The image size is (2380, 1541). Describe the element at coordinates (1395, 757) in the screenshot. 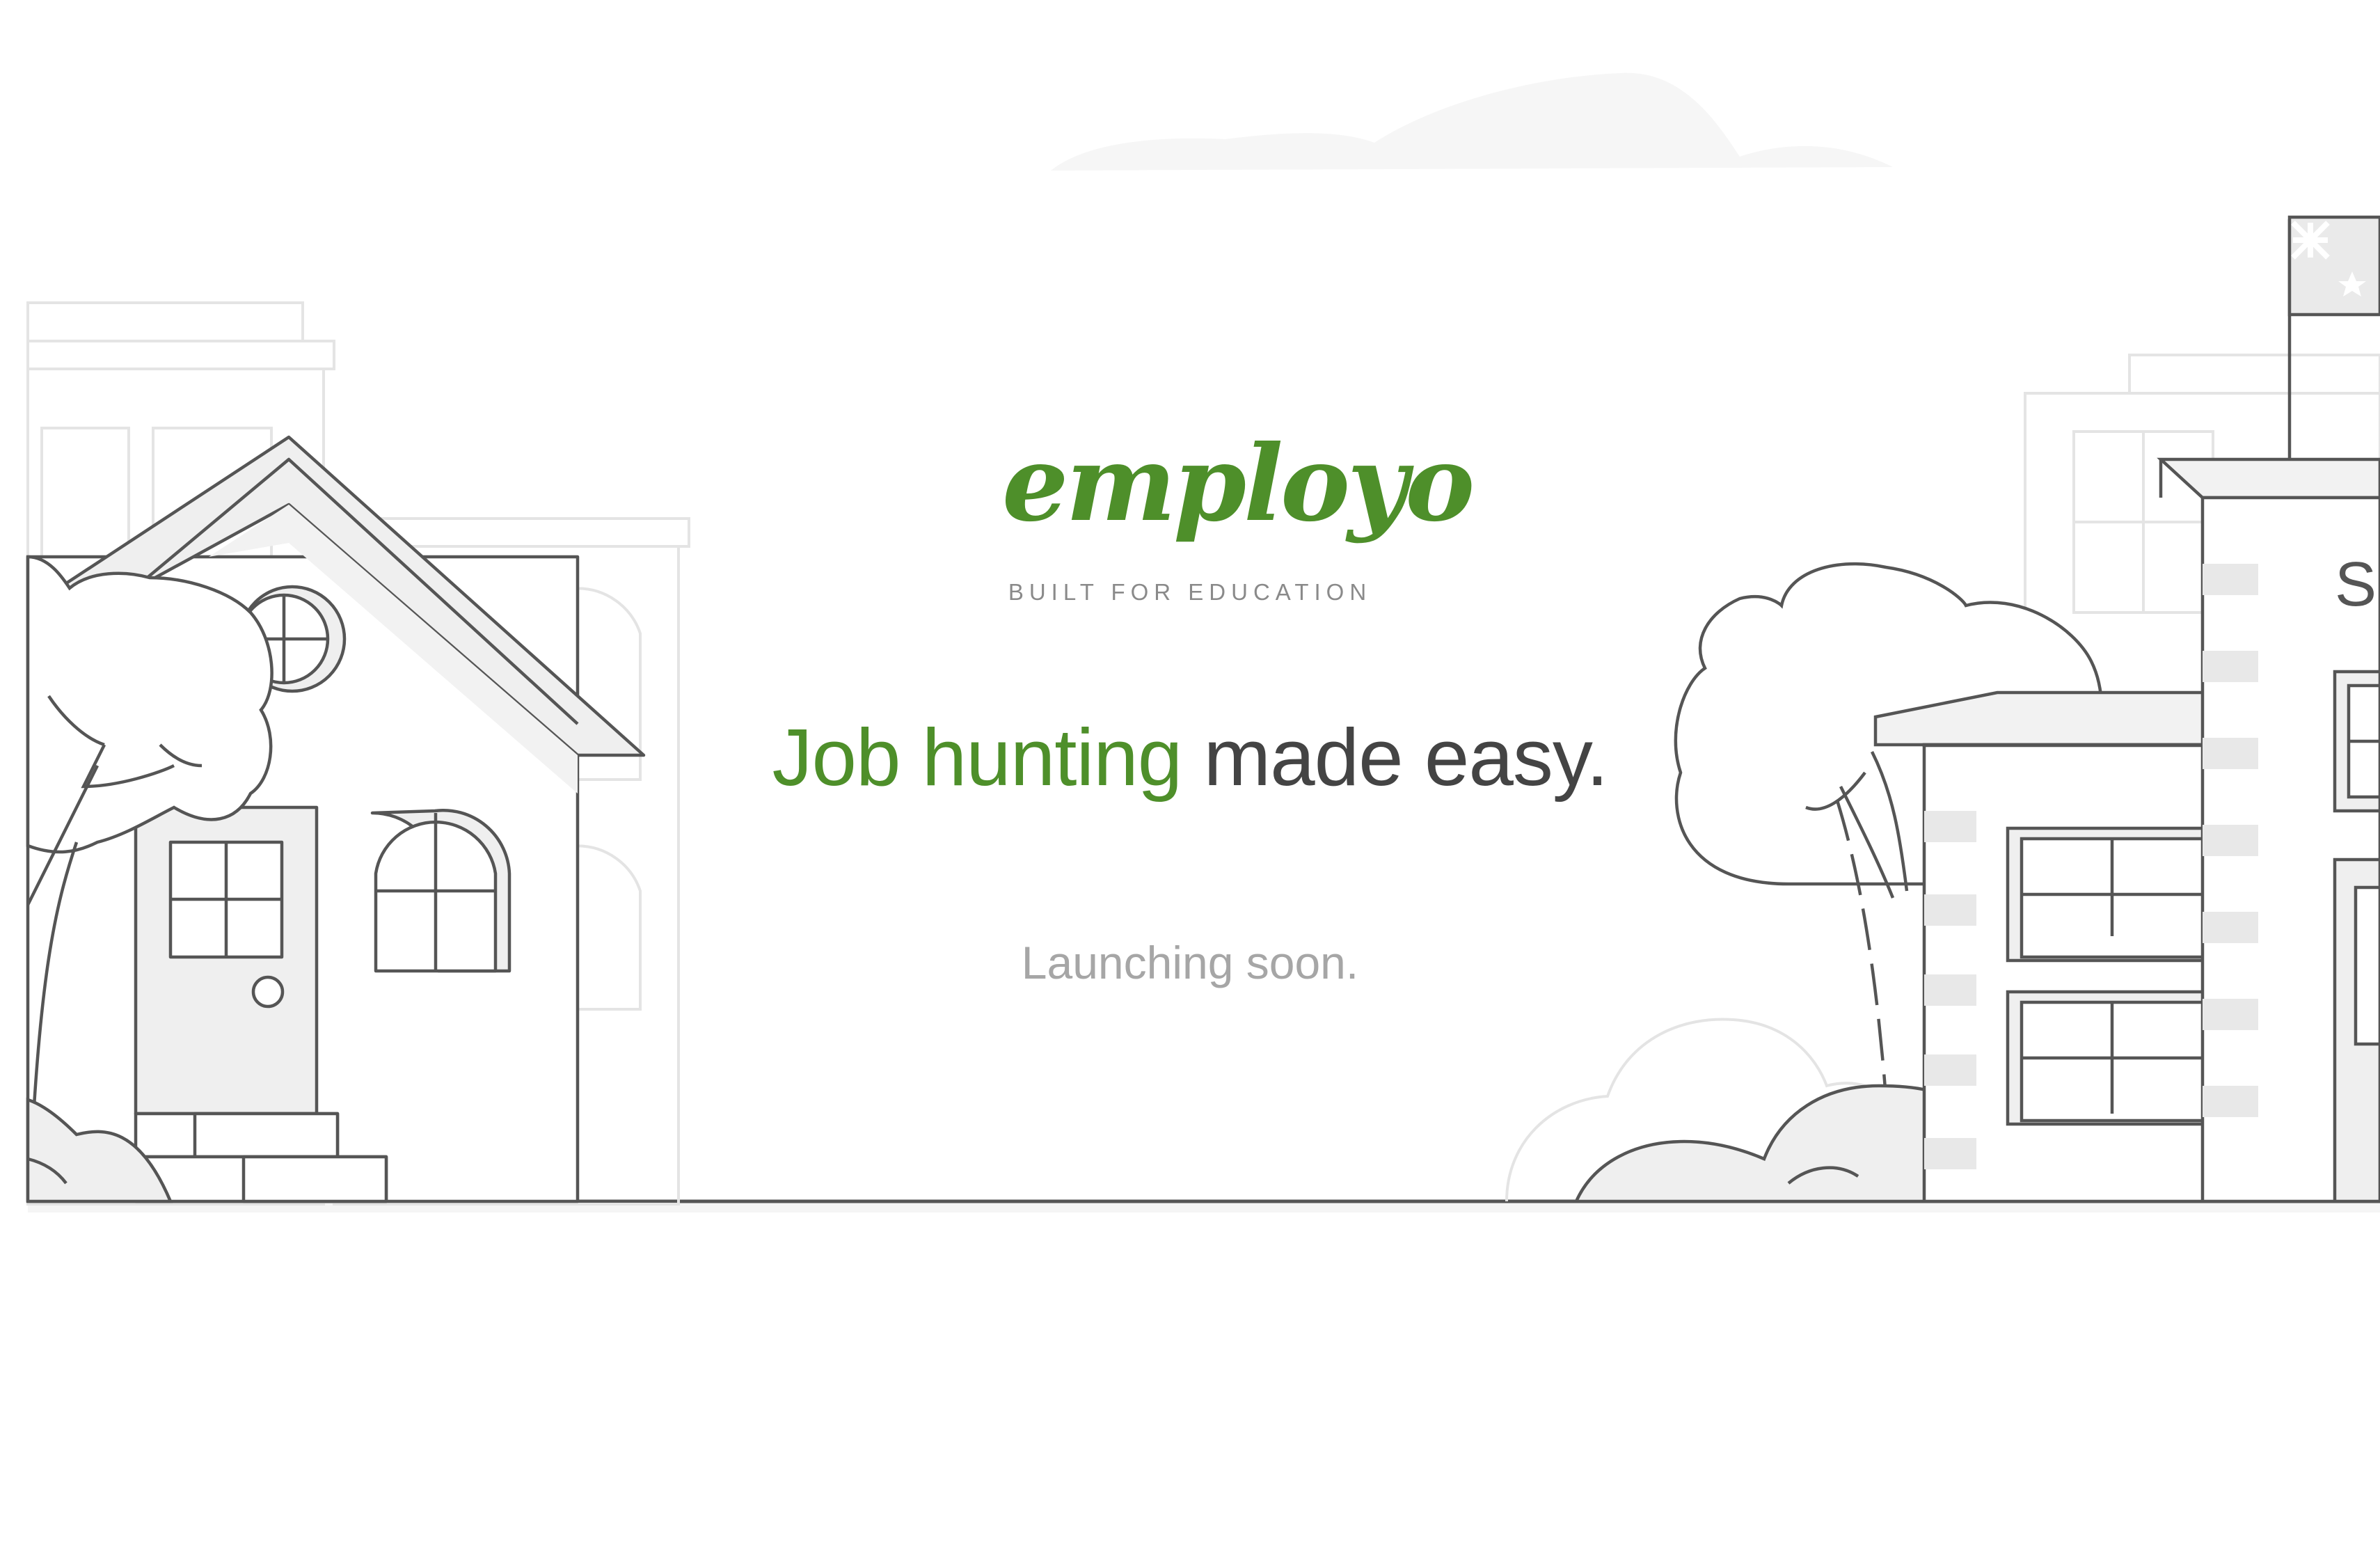

I see `headline-rest: made easy.` at that location.